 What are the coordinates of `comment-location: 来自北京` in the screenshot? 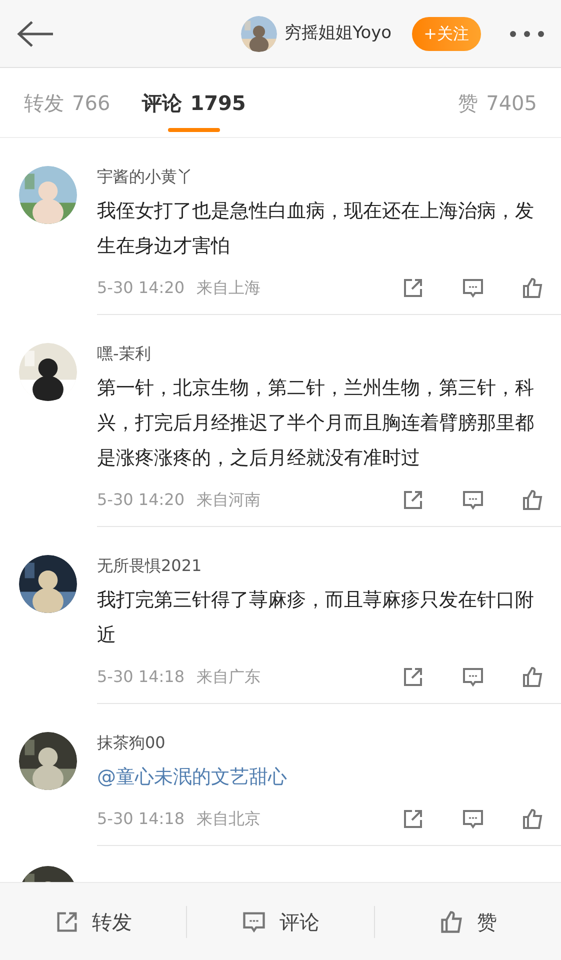 It's located at (228, 819).